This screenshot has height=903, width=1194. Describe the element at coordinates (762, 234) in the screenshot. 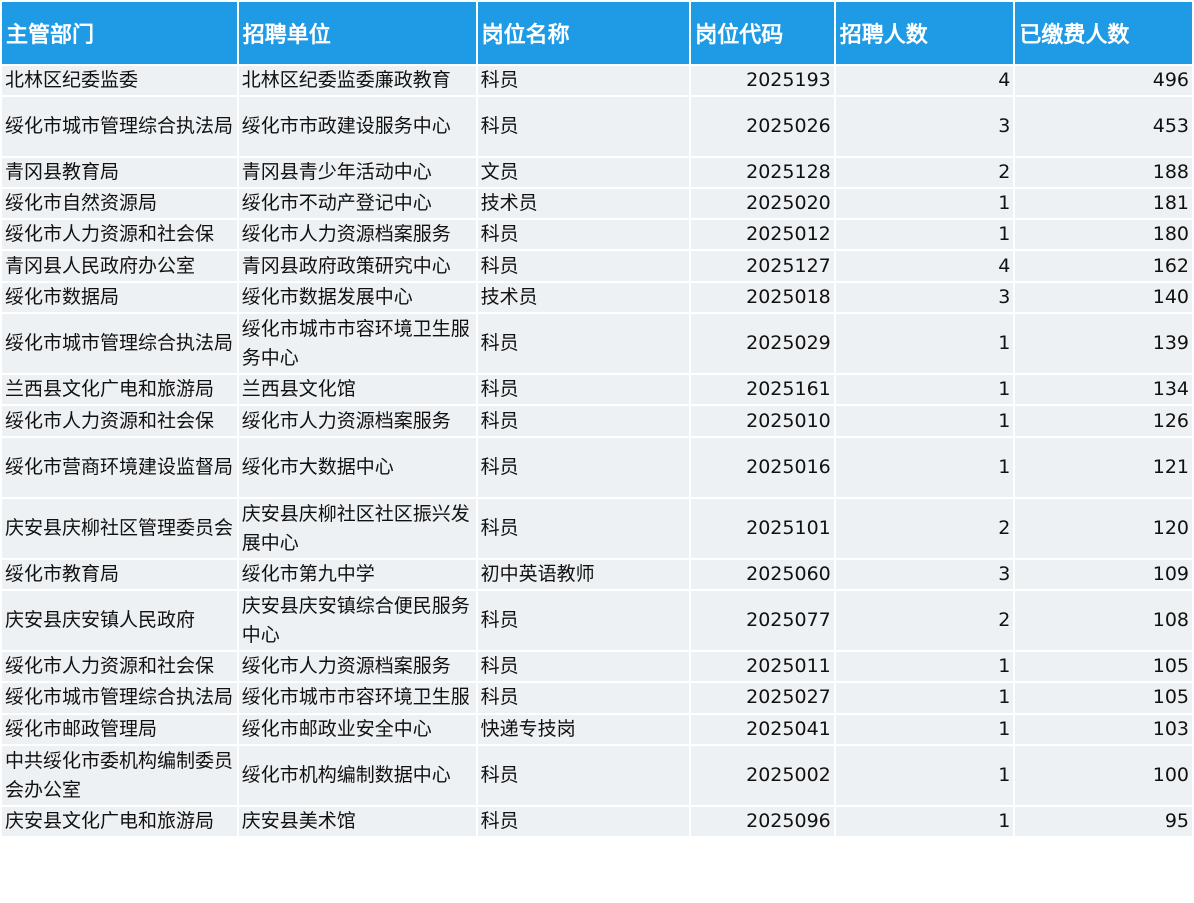

I see `cell-code: 2025012` at that location.